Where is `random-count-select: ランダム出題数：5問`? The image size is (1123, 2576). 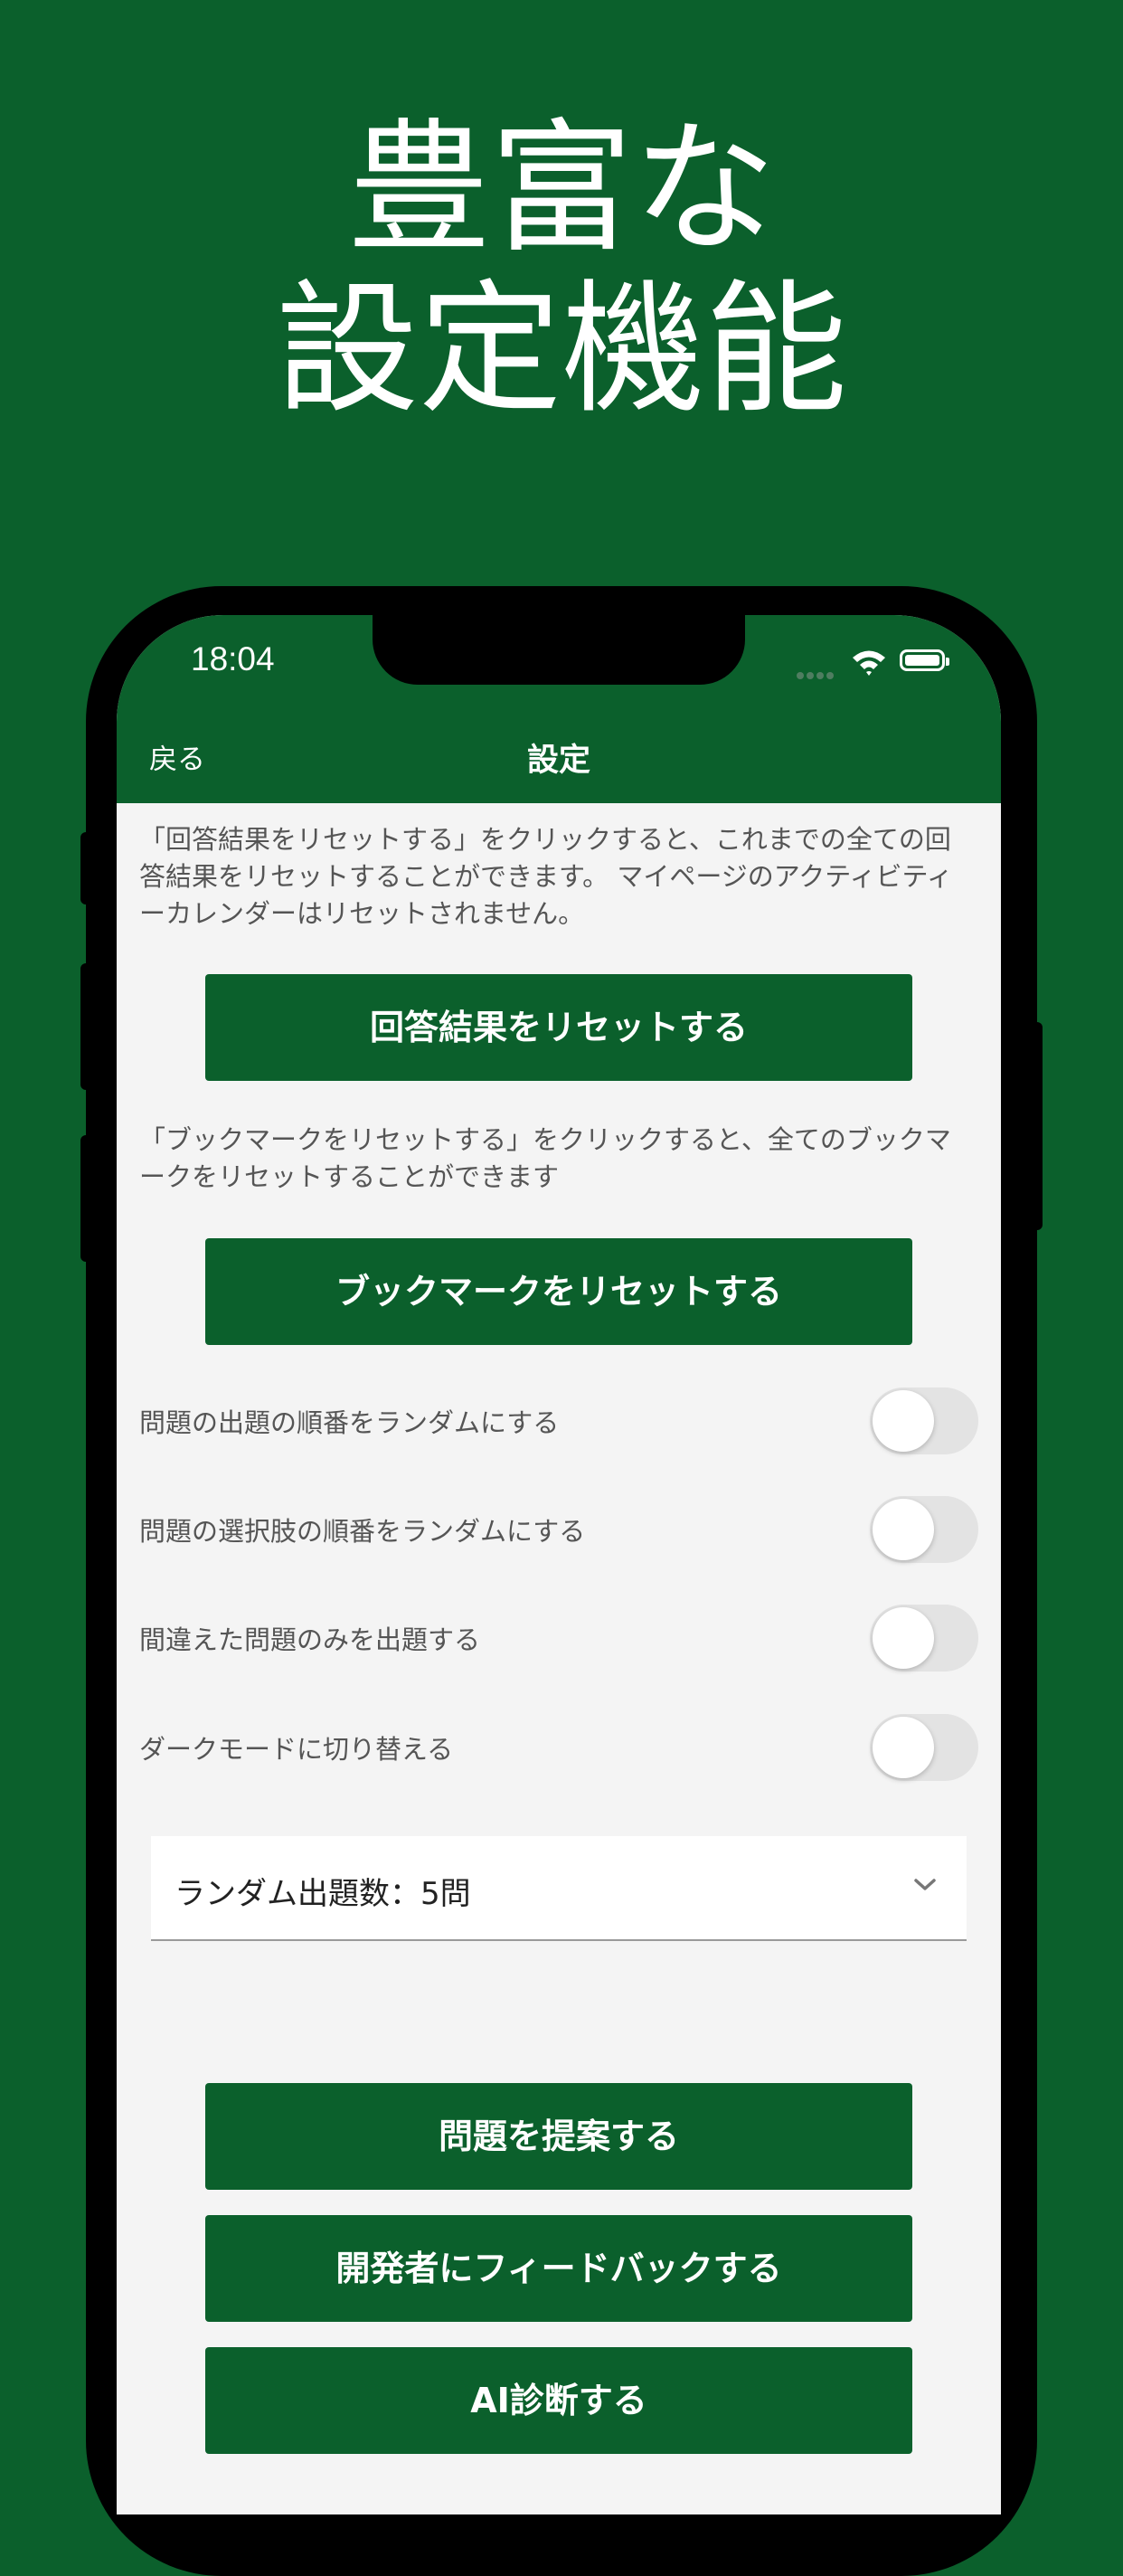
random-count-select: ランダム出題数：5問 is located at coordinates (559, 1889).